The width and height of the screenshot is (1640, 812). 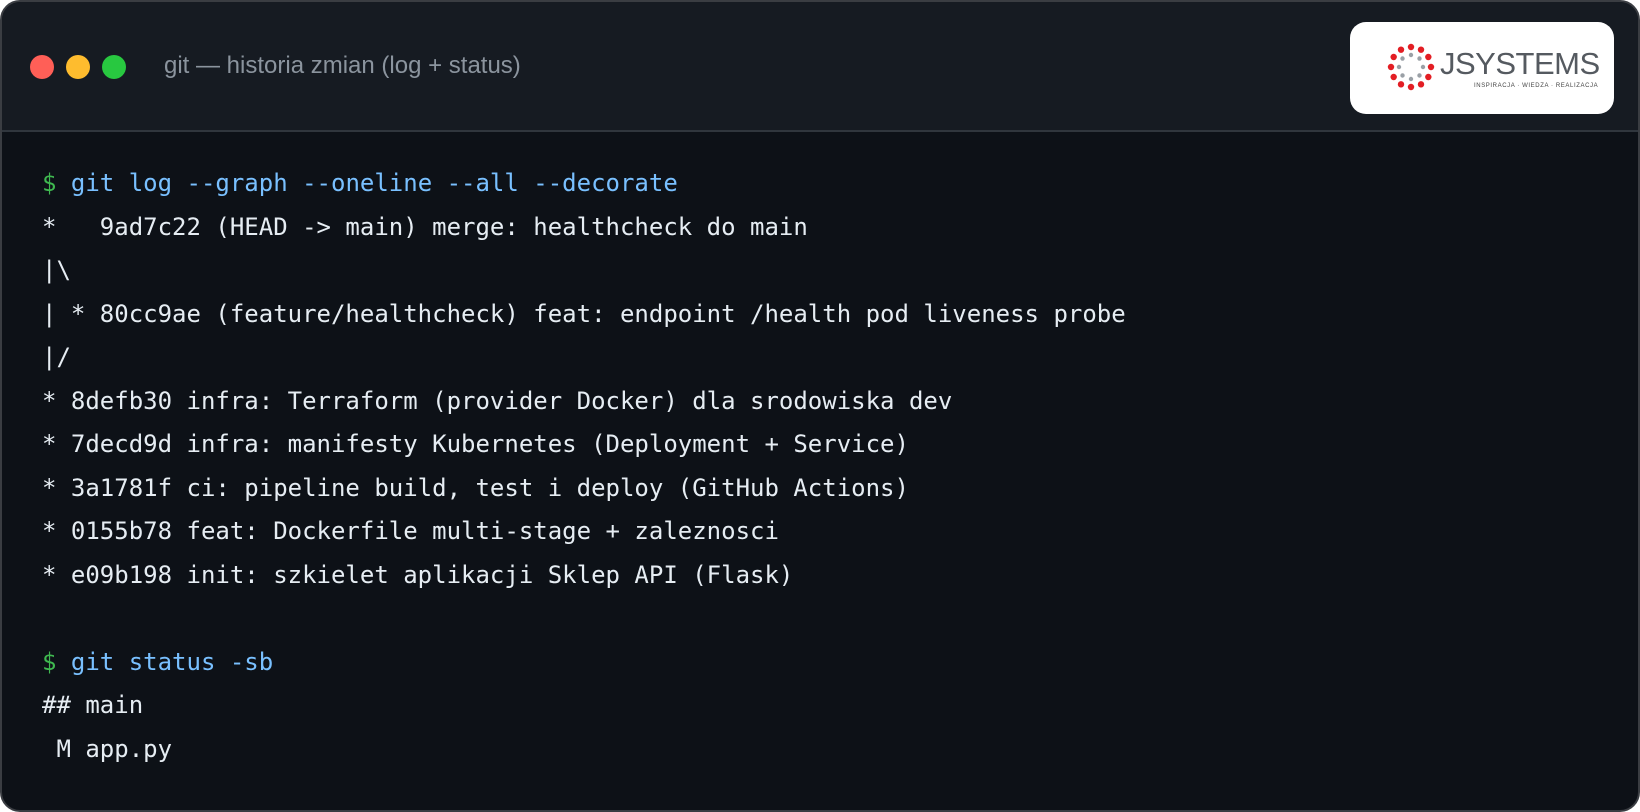 I want to click on command-text: git status -sb, so click(x=172, y=661).